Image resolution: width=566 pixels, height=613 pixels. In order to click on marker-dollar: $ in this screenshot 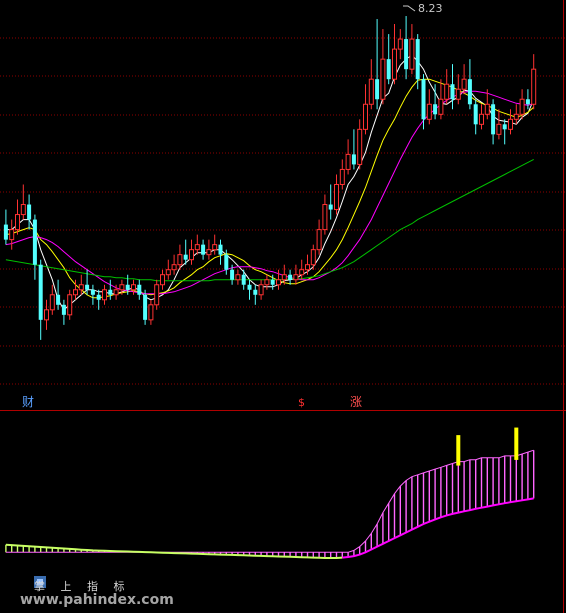, I will do `click(301, 402)`.